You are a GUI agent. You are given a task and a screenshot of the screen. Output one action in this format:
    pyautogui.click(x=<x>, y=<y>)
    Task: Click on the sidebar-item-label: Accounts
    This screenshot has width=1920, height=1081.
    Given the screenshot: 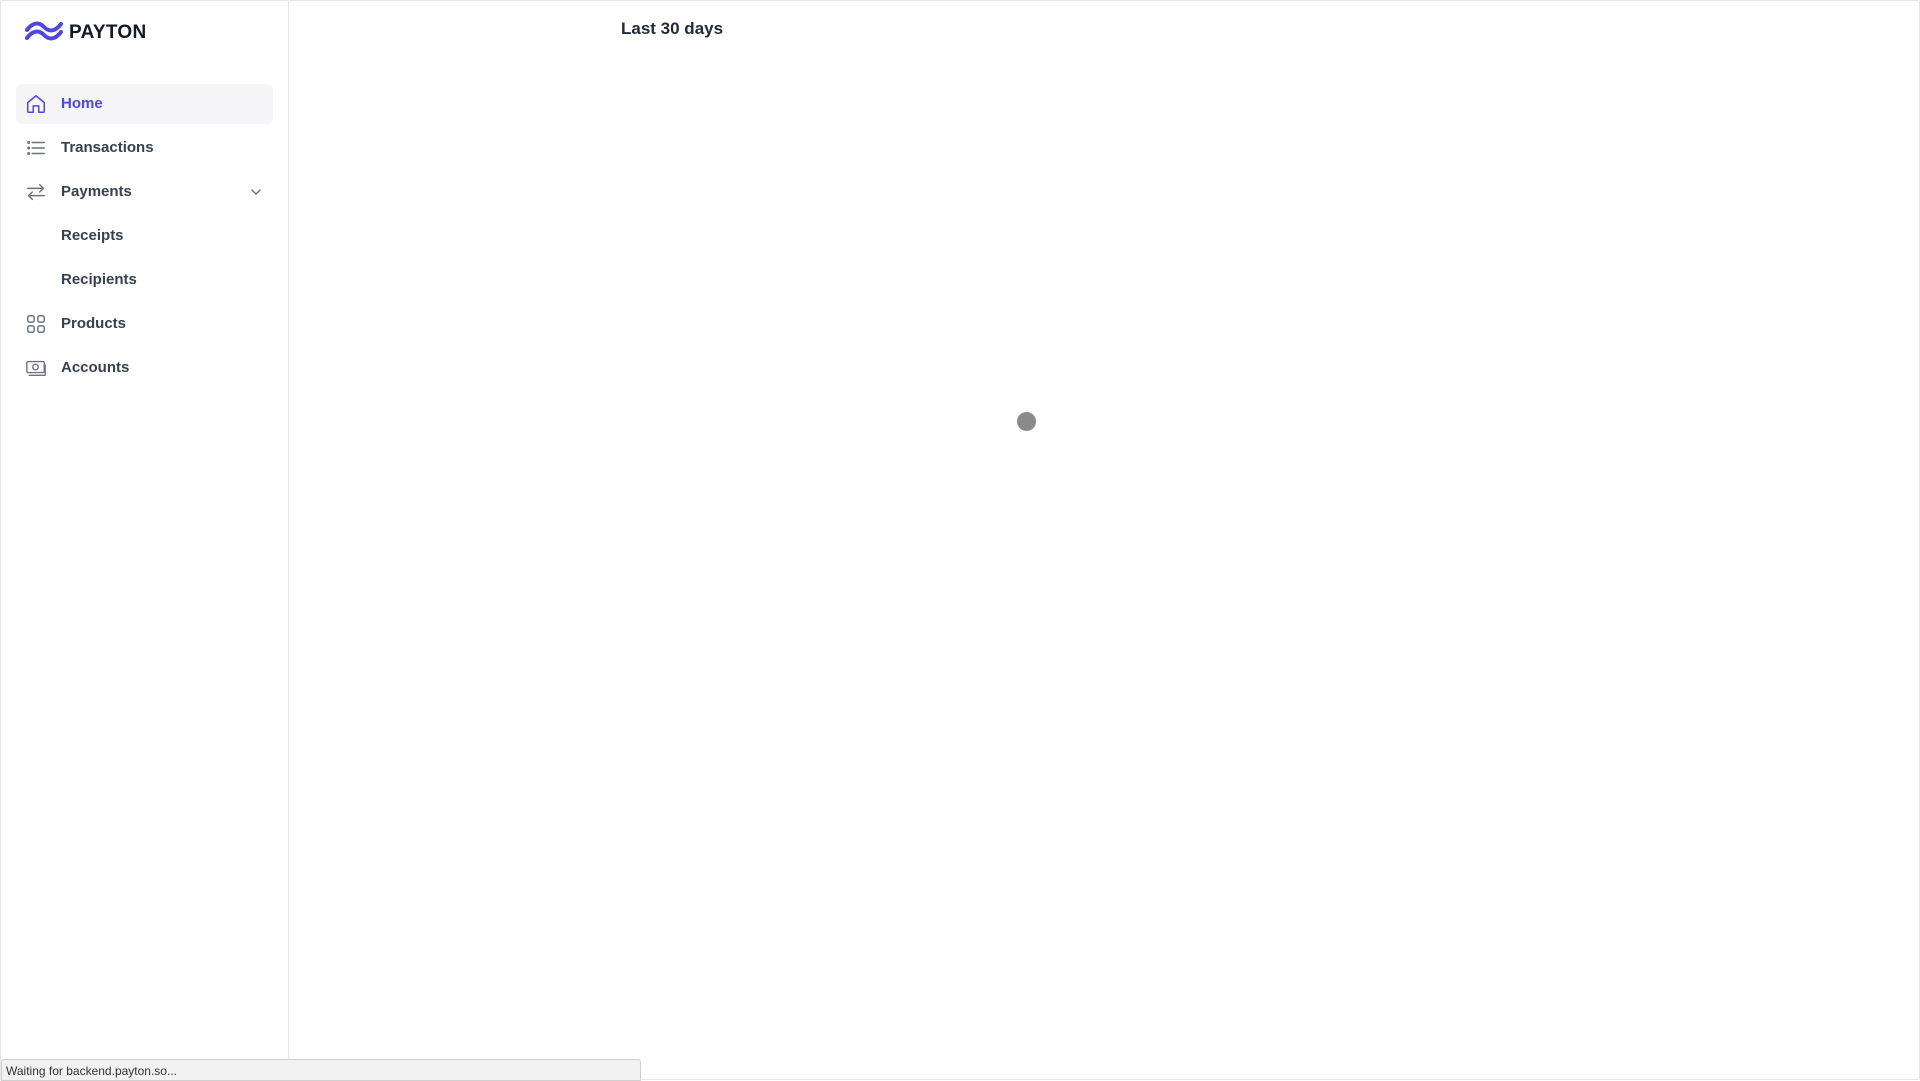 What is the action you would take?
    pyautogui.click(x=95, y=367)
    